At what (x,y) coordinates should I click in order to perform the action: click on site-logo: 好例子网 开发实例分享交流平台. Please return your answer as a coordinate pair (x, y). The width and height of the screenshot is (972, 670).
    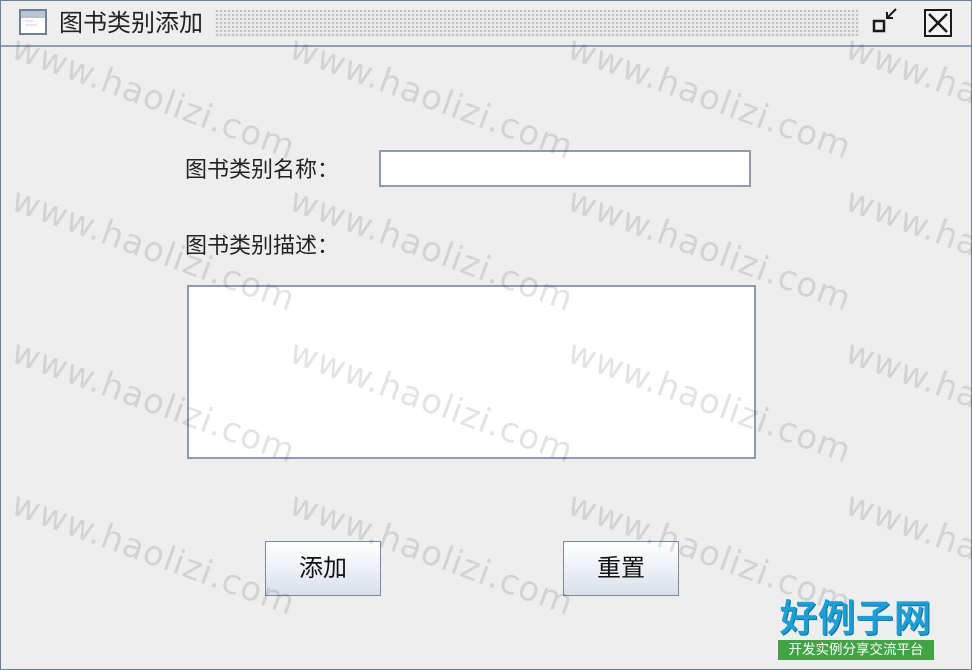
    Looking at the image, I should click on (856, 631).